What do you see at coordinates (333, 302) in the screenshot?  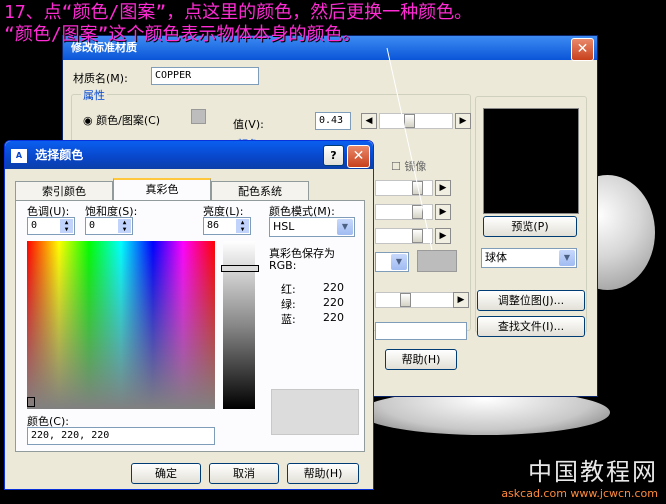 I see `green-value: 220` at bounding box center [333, 302].